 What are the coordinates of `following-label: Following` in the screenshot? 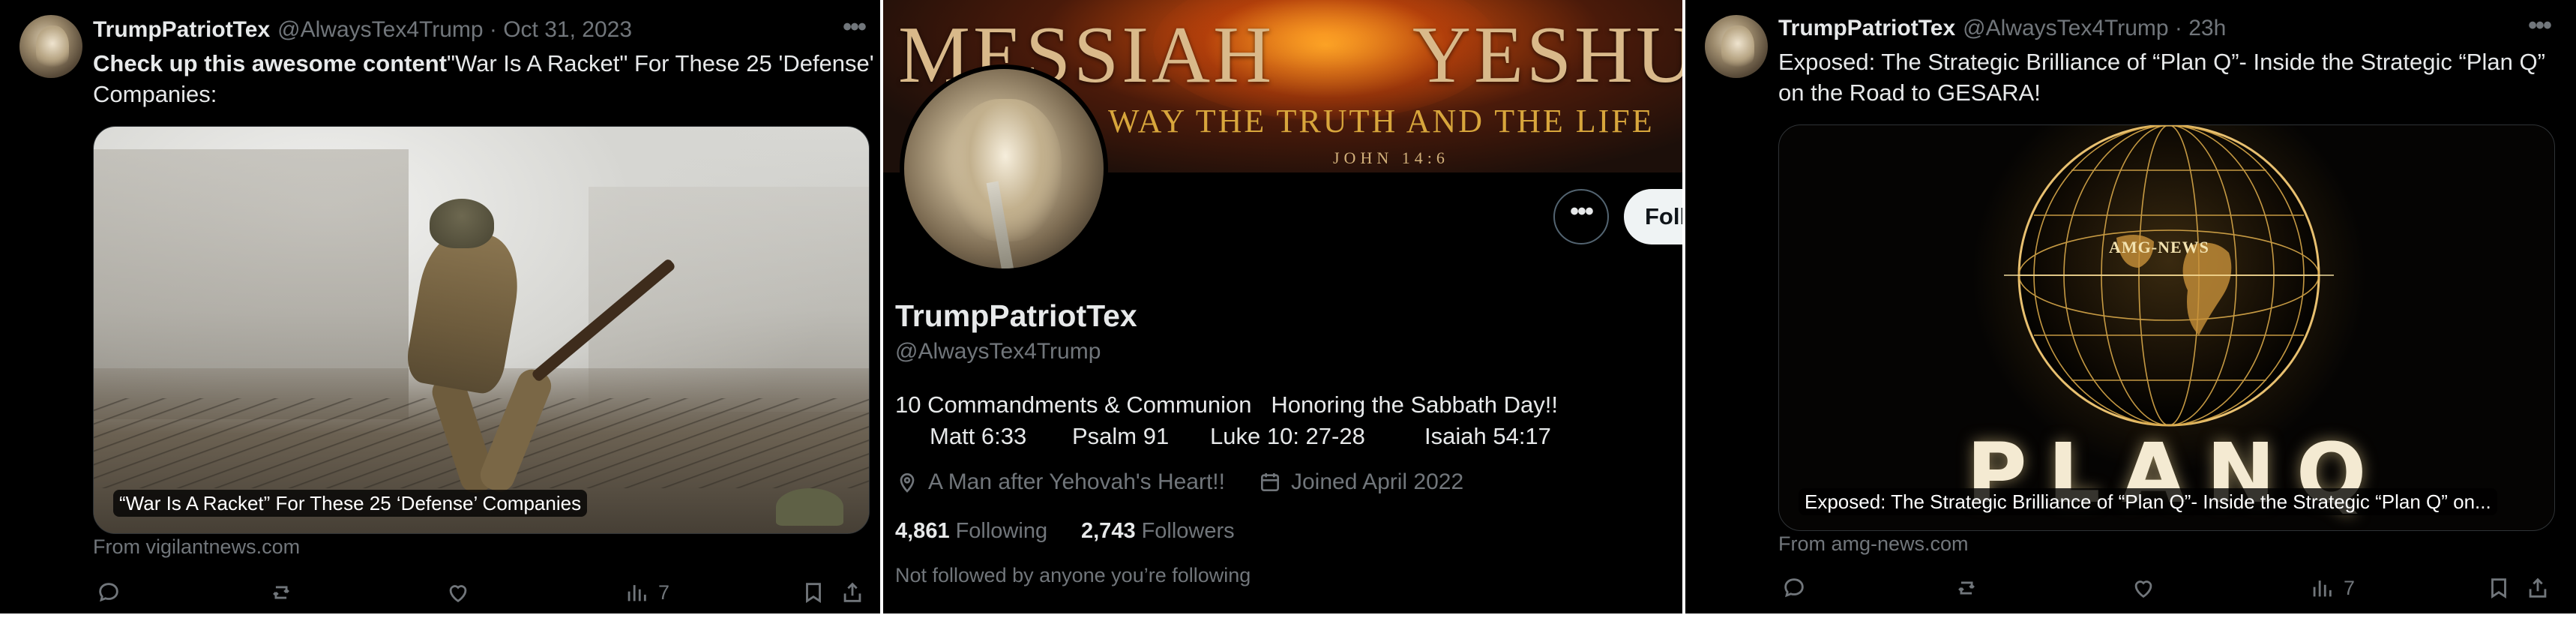 It's located at (1002, 531).